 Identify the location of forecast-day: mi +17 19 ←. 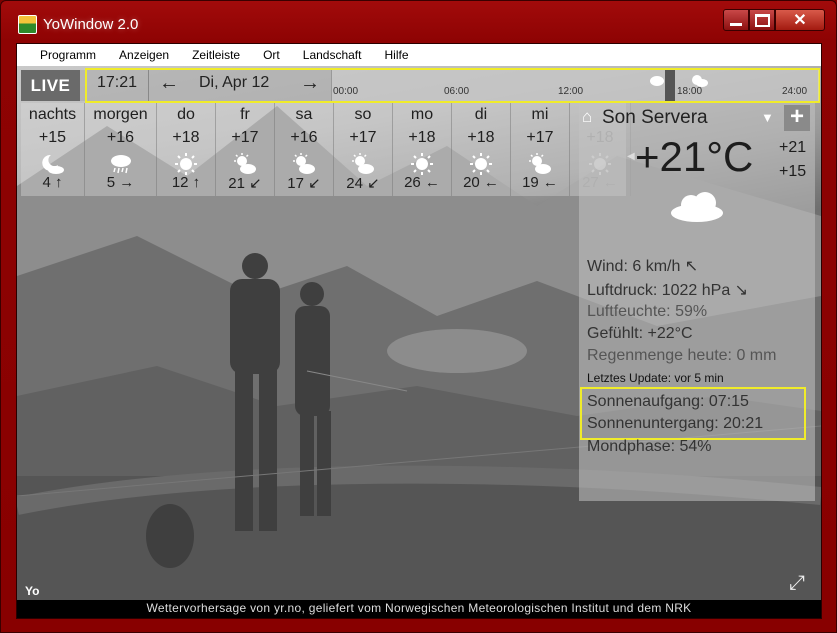
(540, 149).